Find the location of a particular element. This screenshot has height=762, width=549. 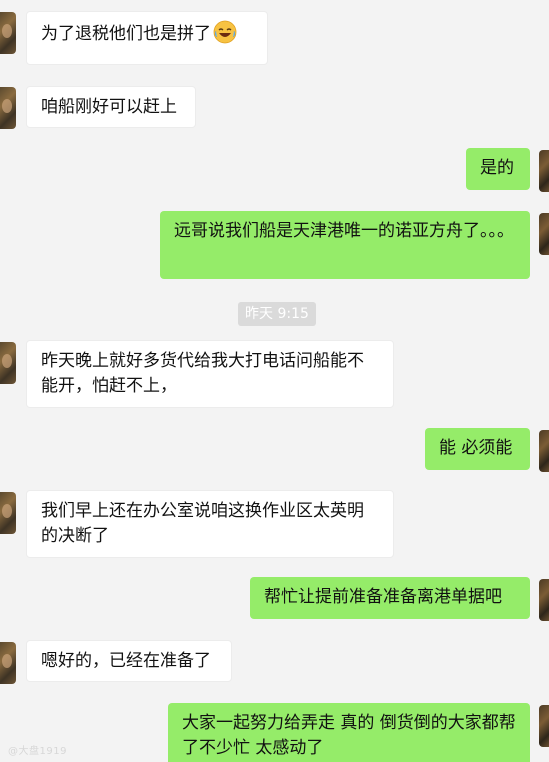

laughing-crying-emoji-icon is located at coordinates (225, 32).